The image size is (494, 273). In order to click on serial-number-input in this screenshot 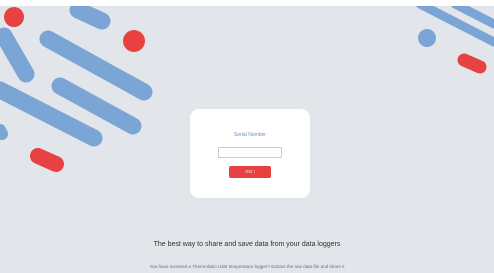, I will do `click(250, 152)`.